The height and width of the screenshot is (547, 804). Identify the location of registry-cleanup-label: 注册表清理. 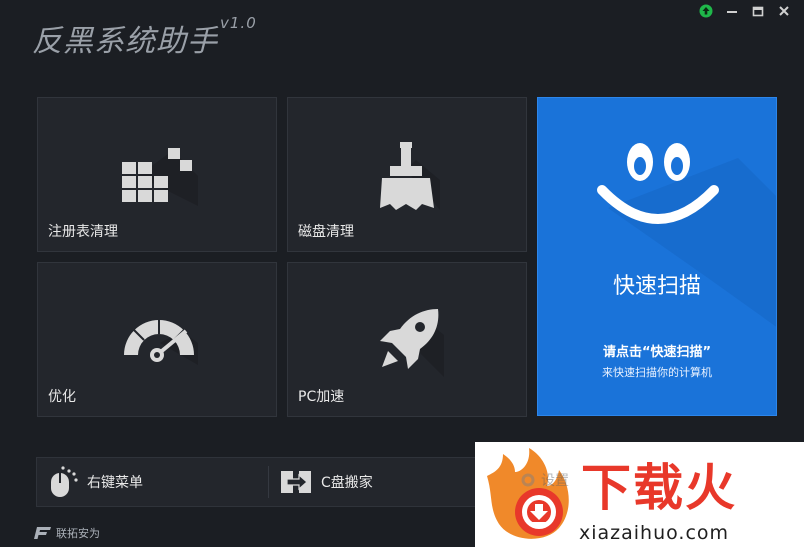
(83, 232).